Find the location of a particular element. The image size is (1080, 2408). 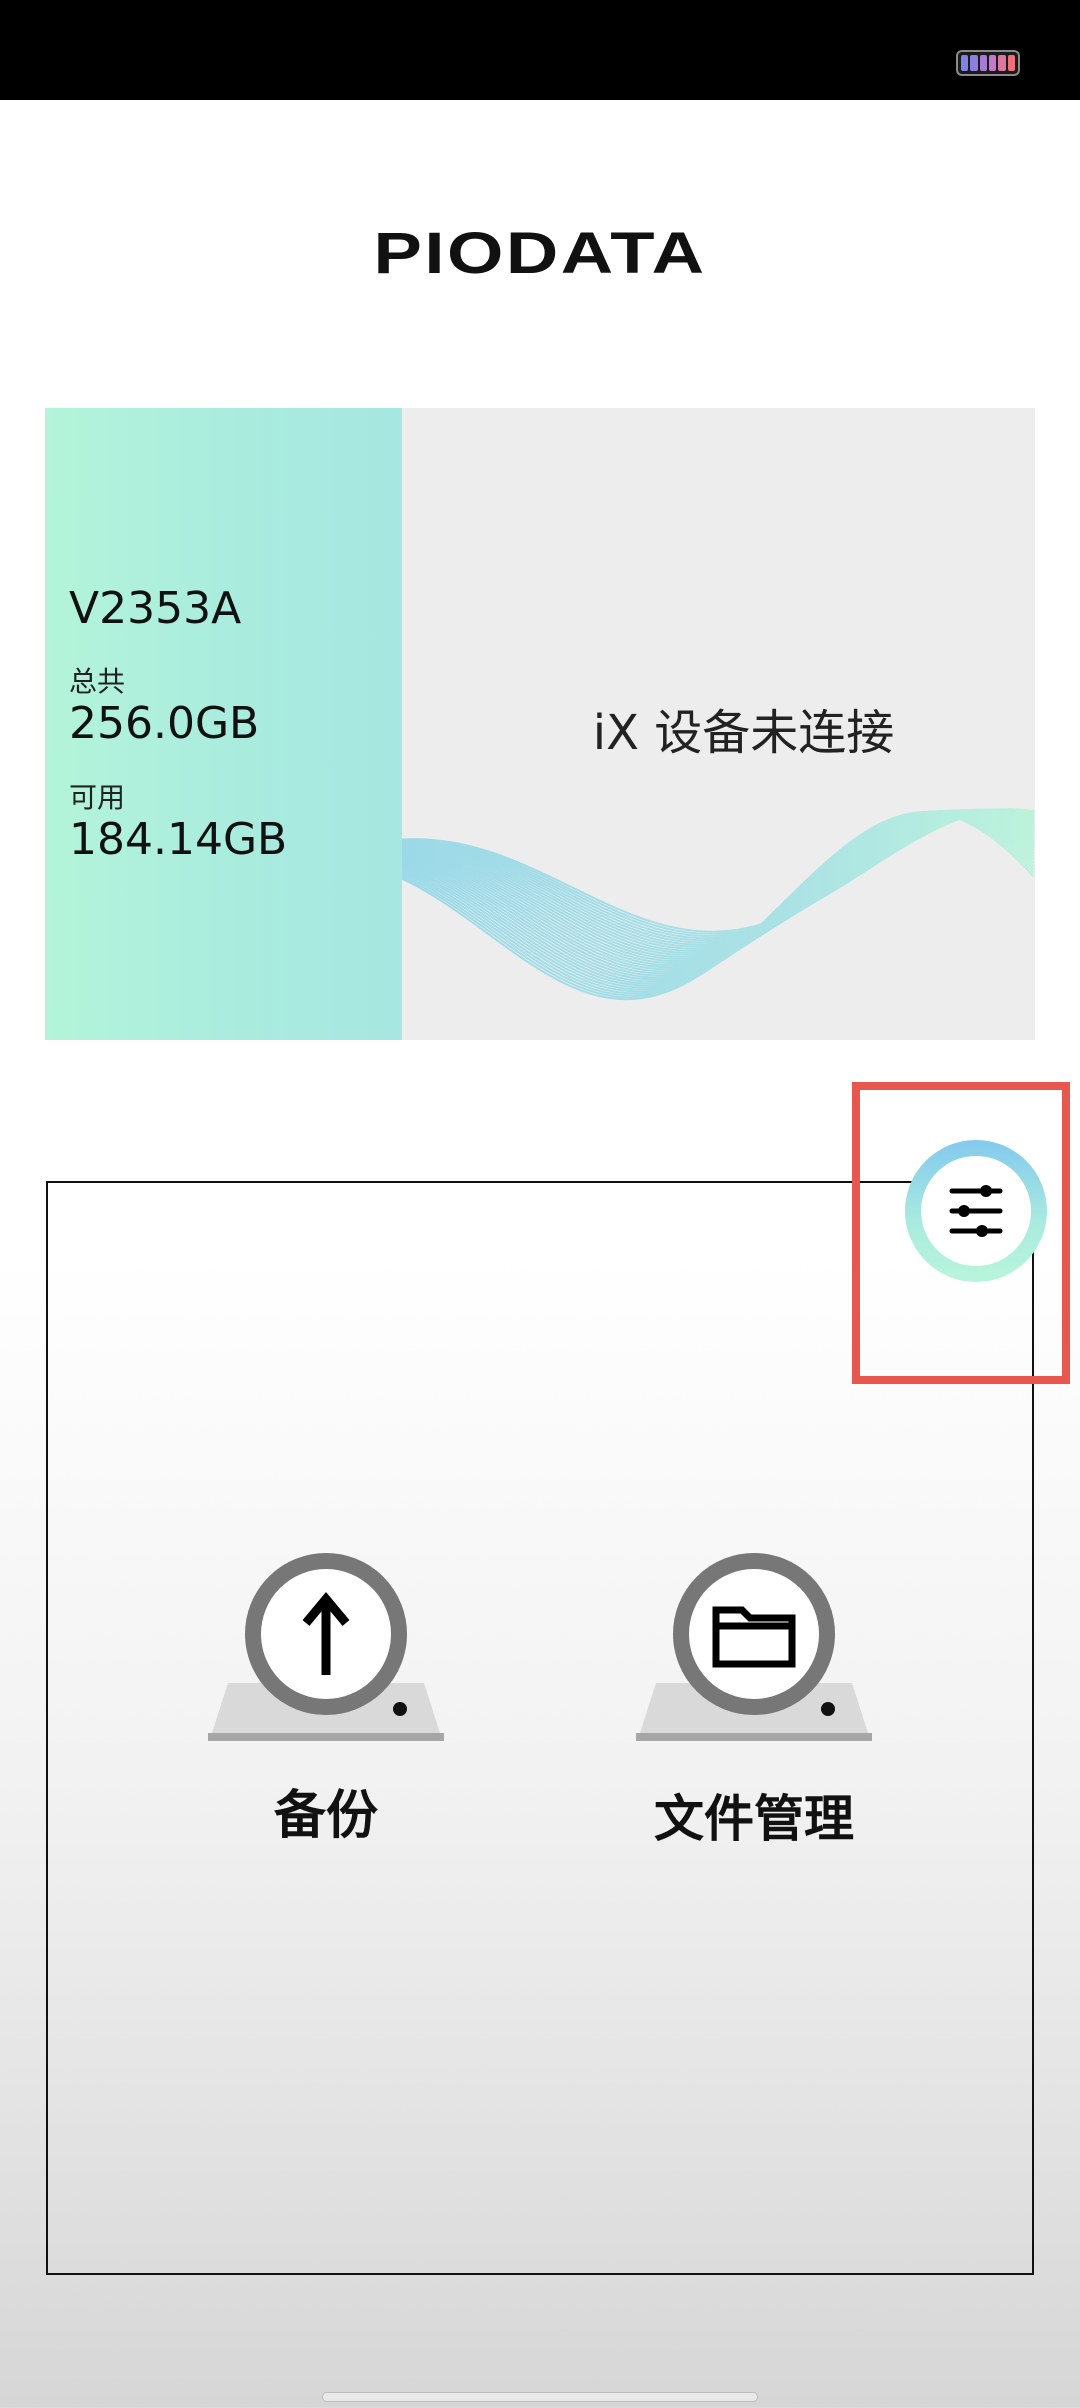

file-manager-ring is located at coordinates (754, 1634).